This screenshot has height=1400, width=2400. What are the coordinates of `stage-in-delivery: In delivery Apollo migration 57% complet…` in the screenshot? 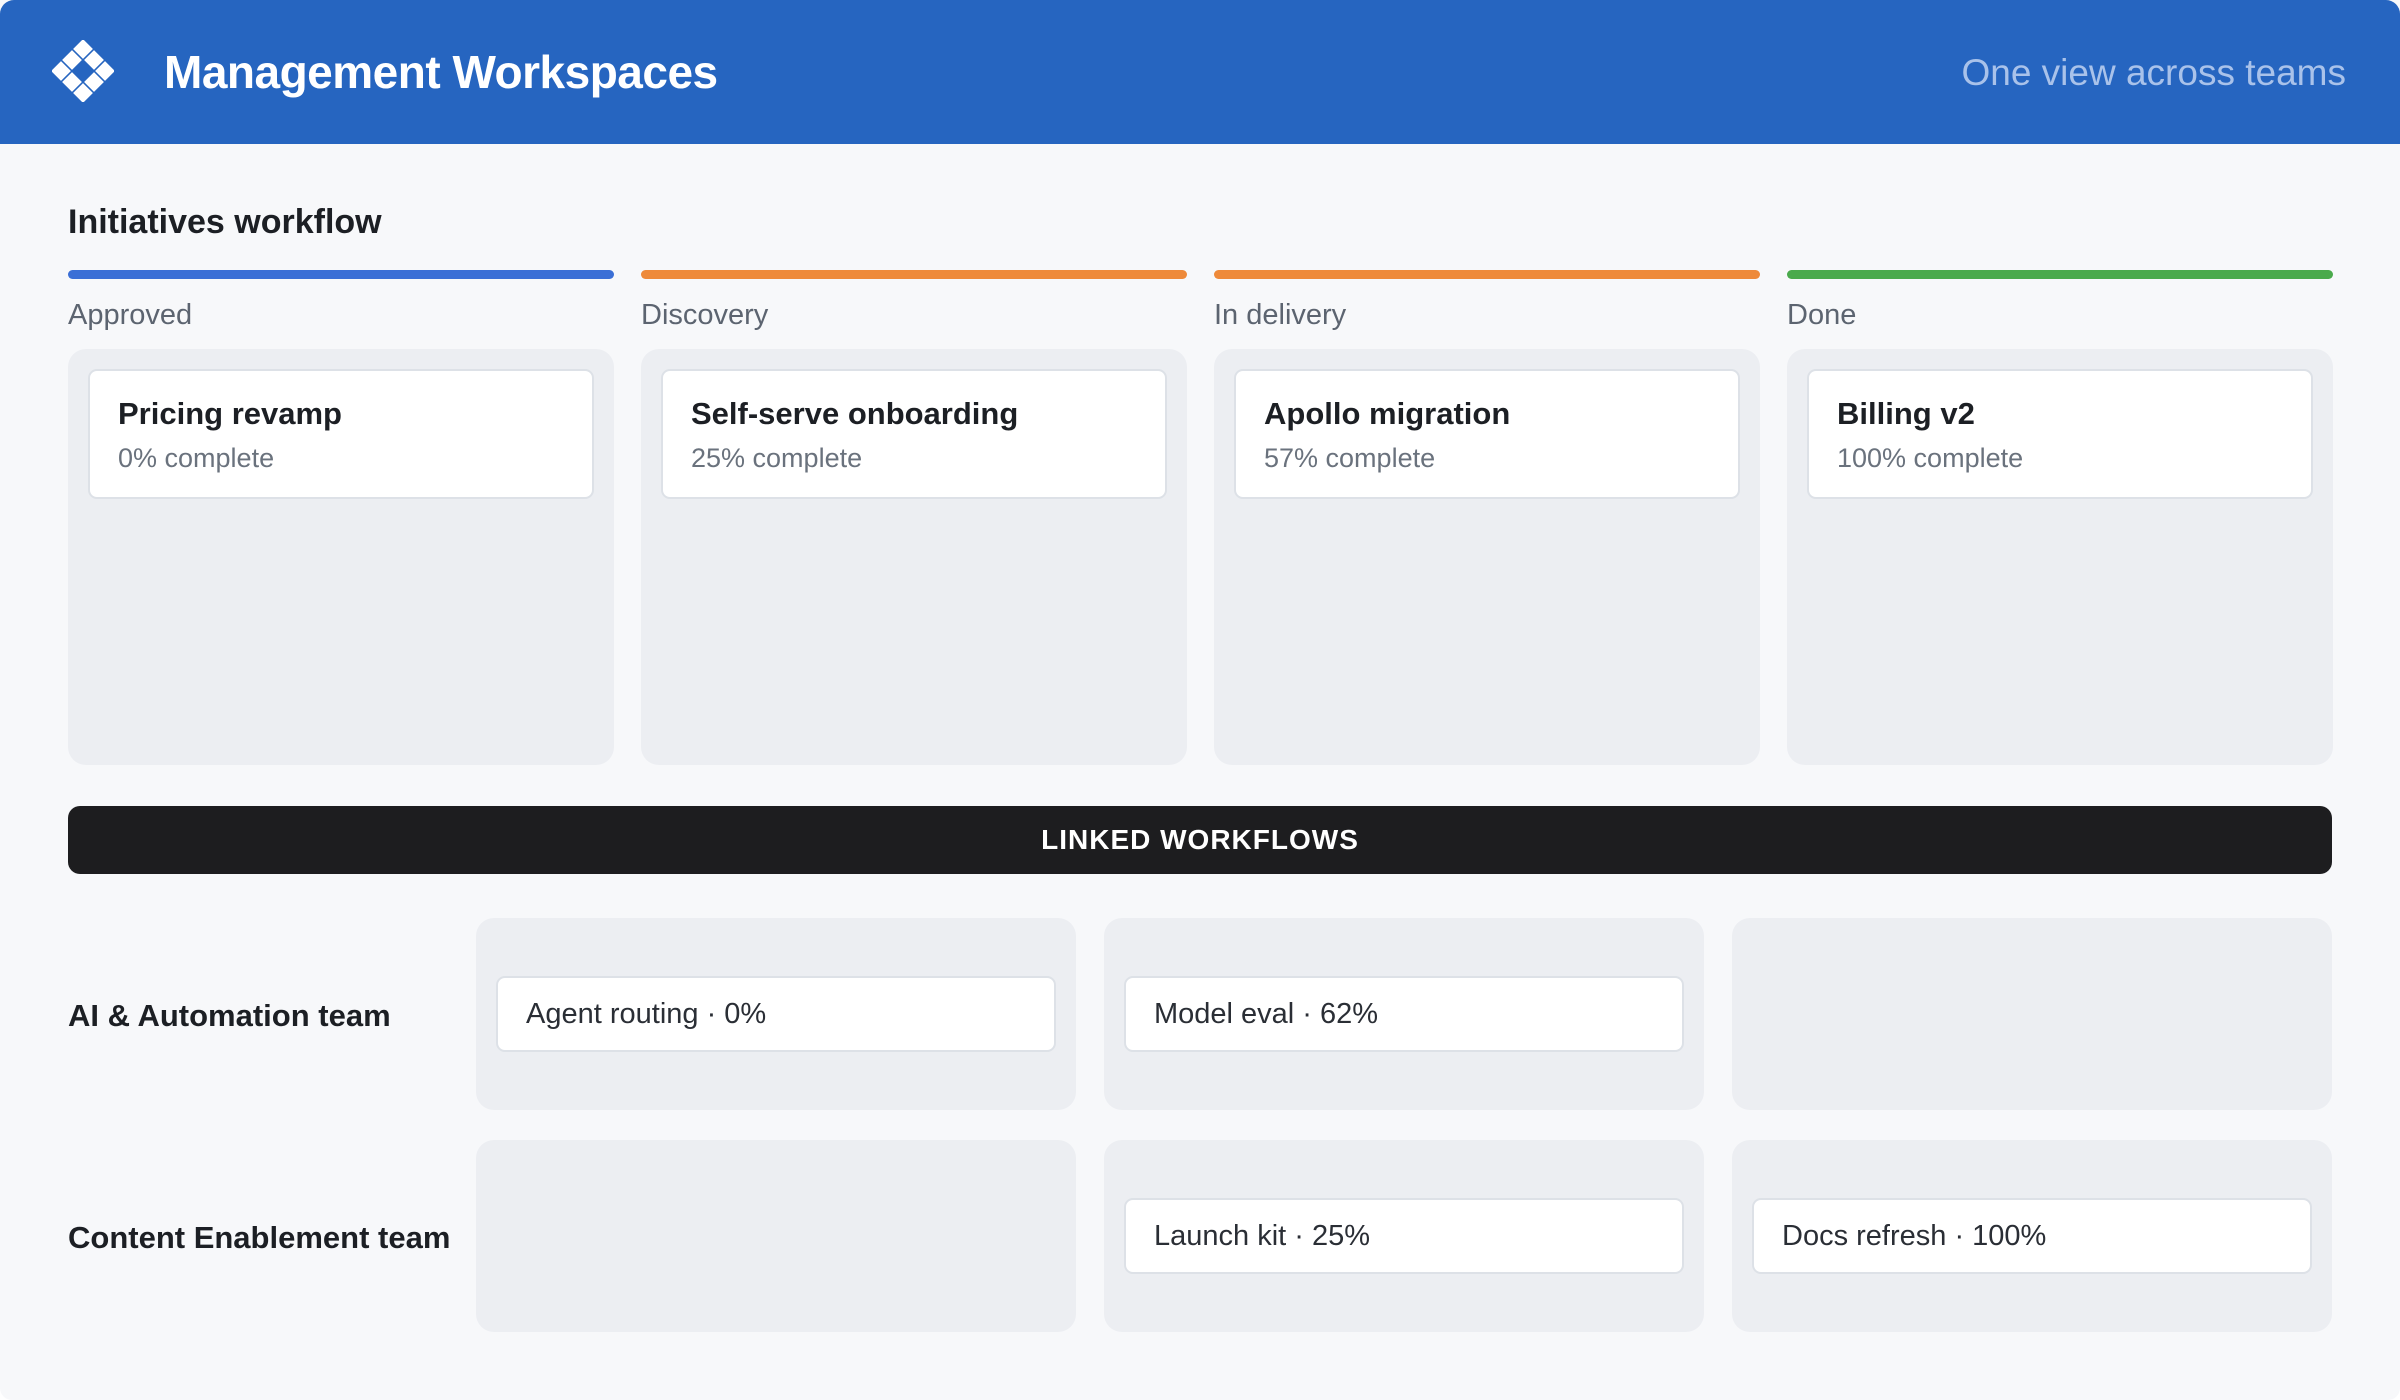 It's located at (1487, 517).